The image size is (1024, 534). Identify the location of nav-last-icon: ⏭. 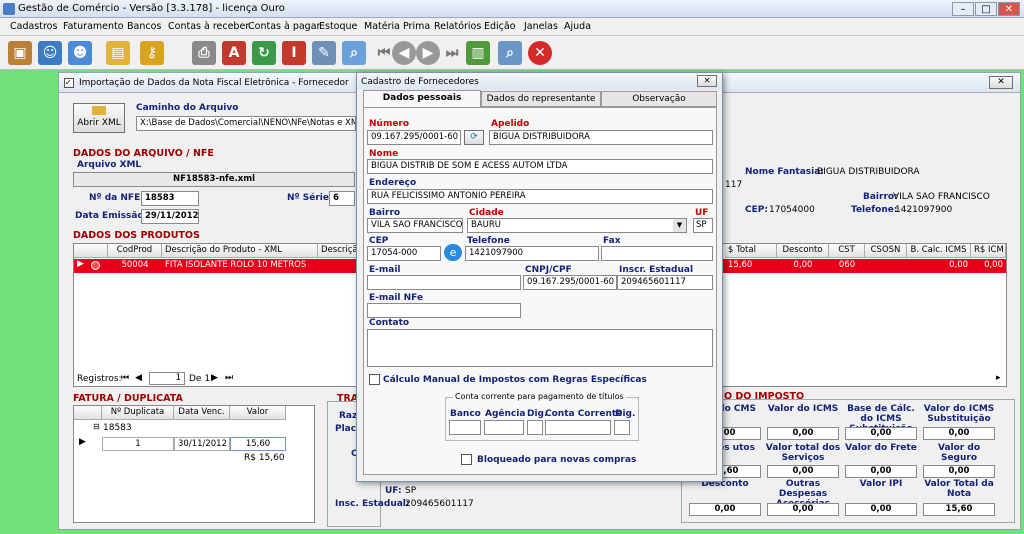
(229, 378).